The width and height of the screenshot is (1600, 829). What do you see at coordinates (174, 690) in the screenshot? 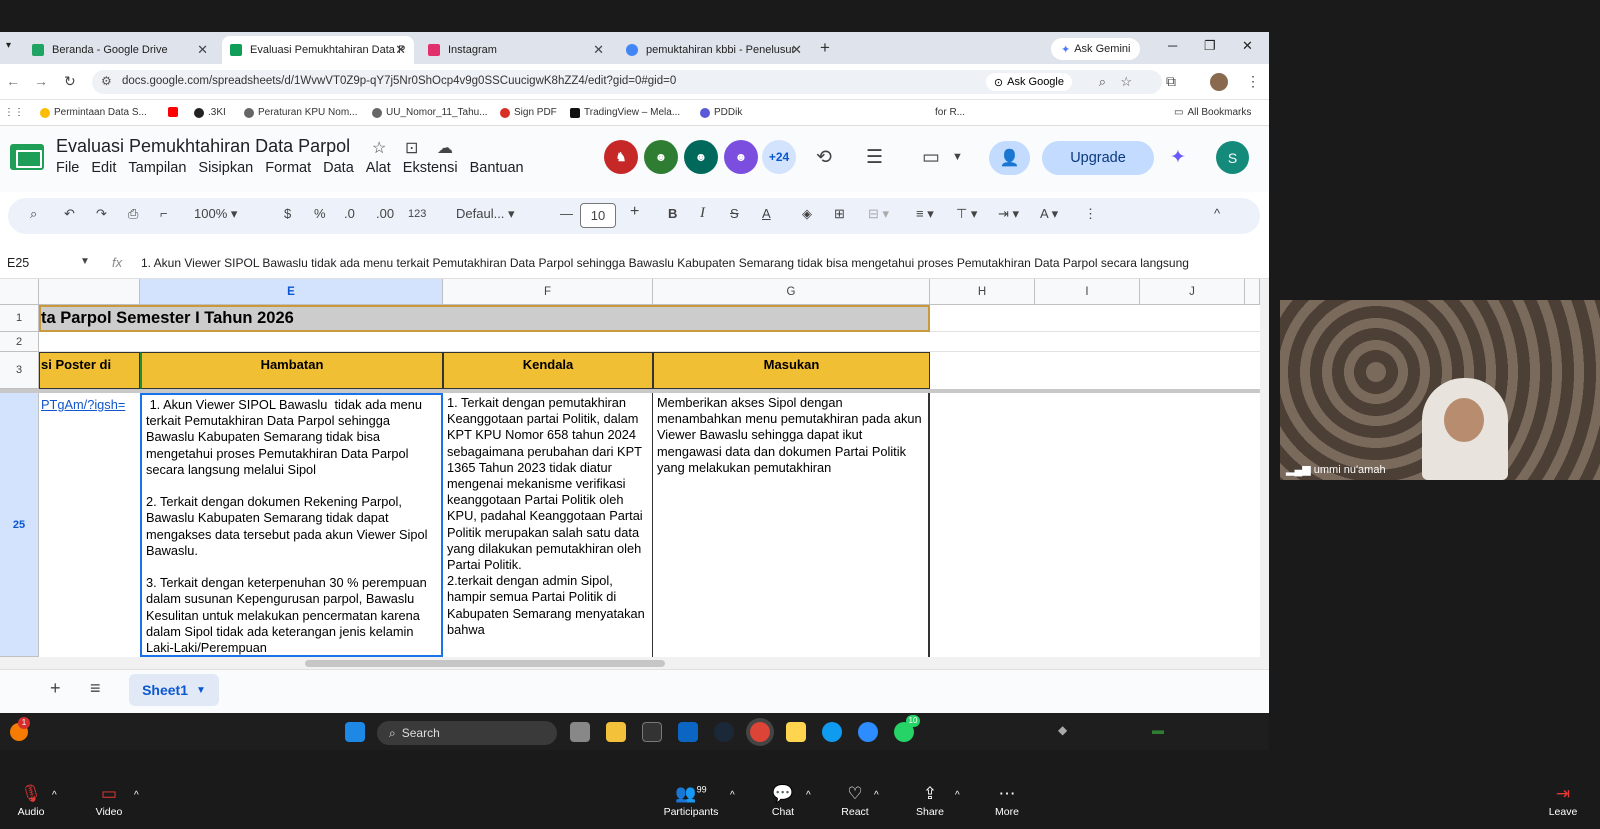
I see `sheet-tab-sheet1: Sheet1 ▼` at bounding box center [174, 690].